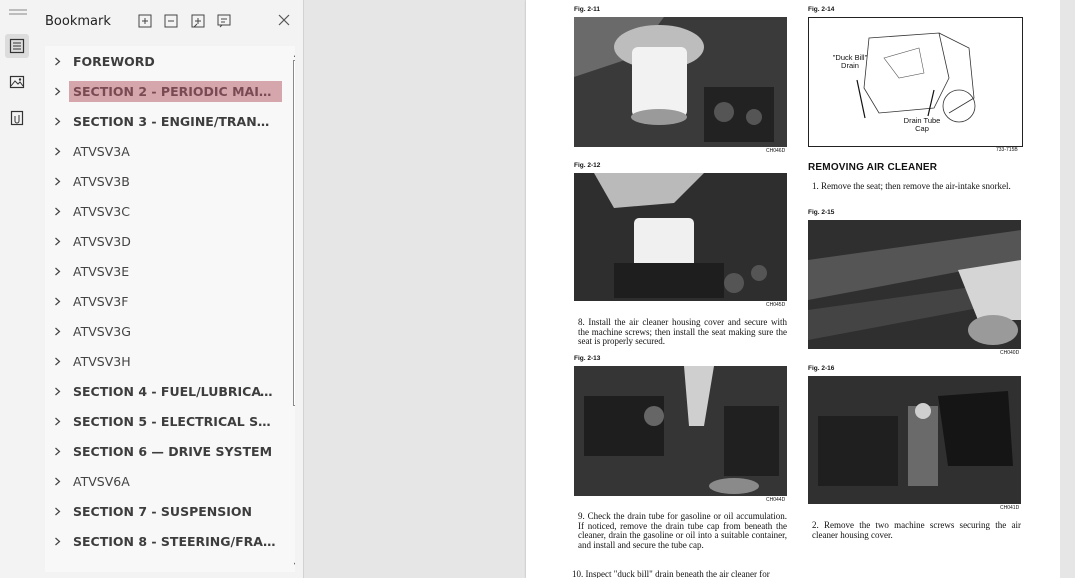 This screenshot has height=578, width=1075. Describe the element at coordinates (198, 21) in the screenshot. I see `add-bookmark-icon` at that location.